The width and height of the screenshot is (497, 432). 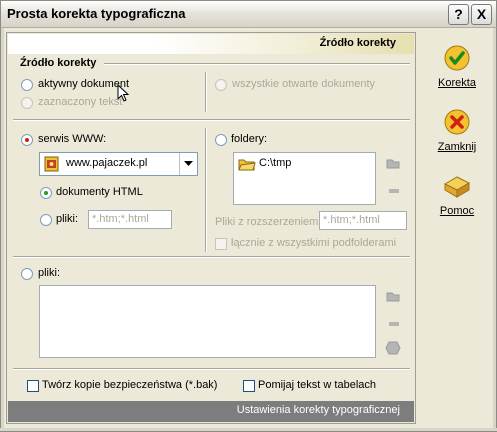 I want to click on www-folders-divider, so click(x=206, y=190).